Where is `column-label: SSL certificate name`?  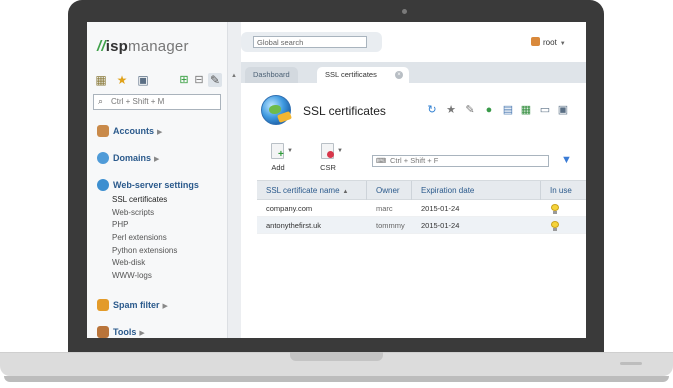 column-label: SSL certificate name is located at coordinates (303, 190).